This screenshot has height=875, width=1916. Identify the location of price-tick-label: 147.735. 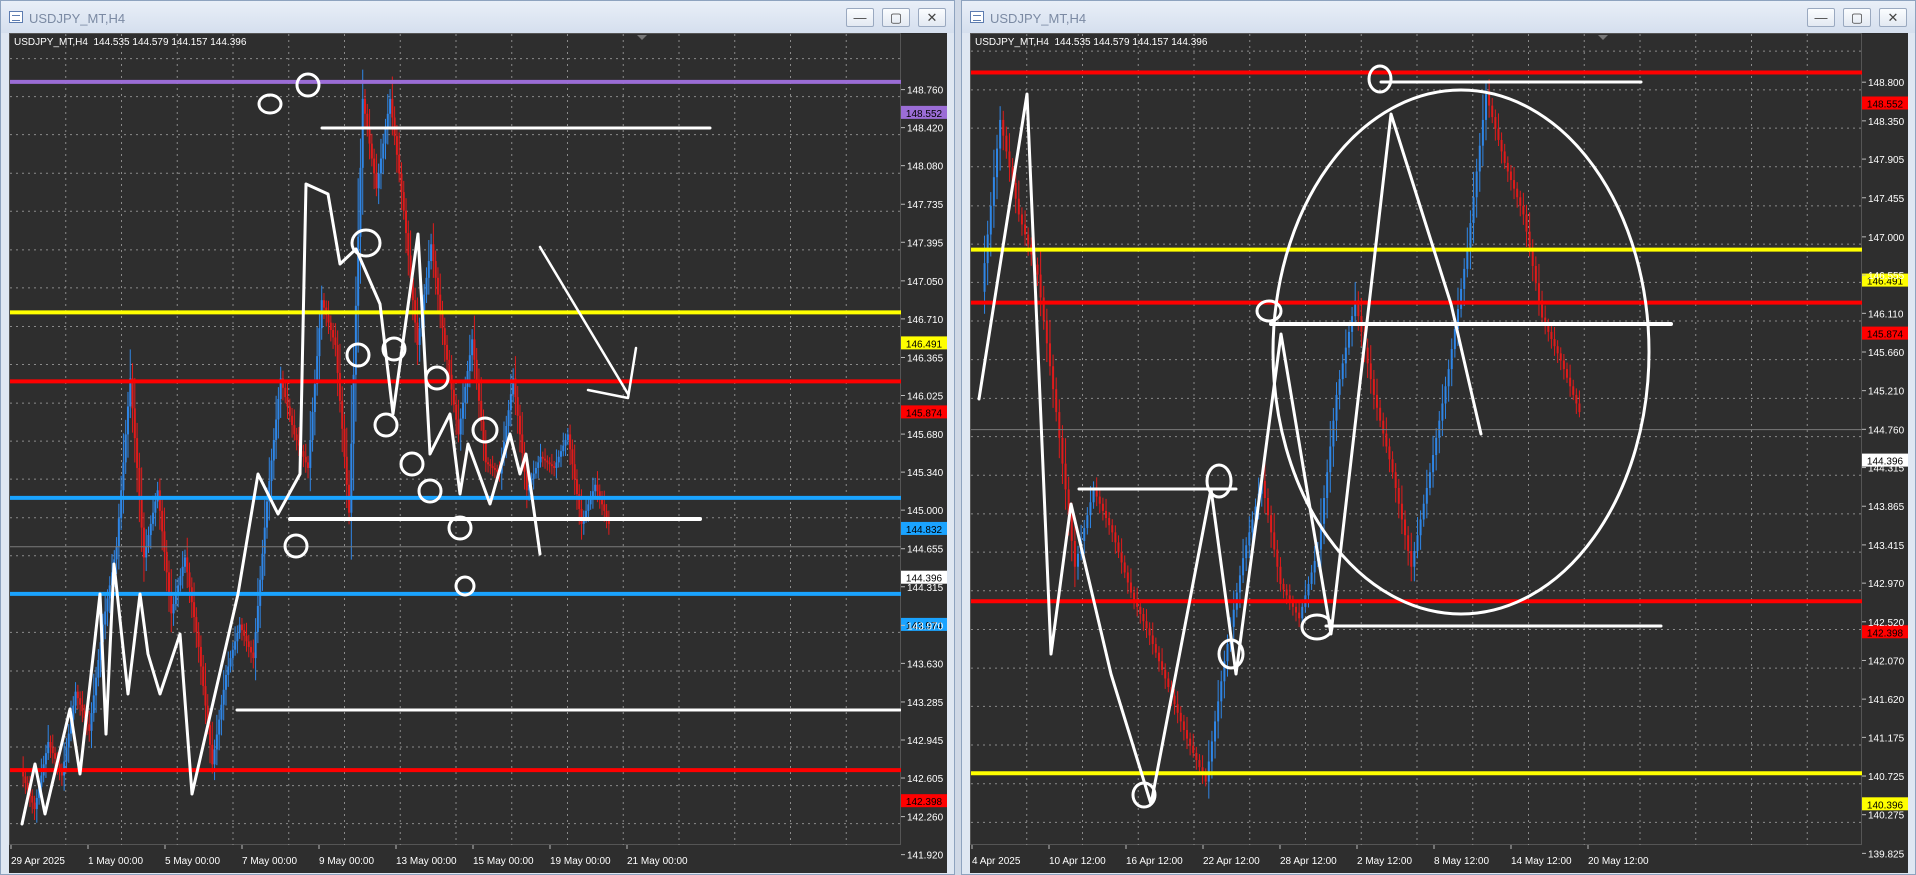
(925, 205).